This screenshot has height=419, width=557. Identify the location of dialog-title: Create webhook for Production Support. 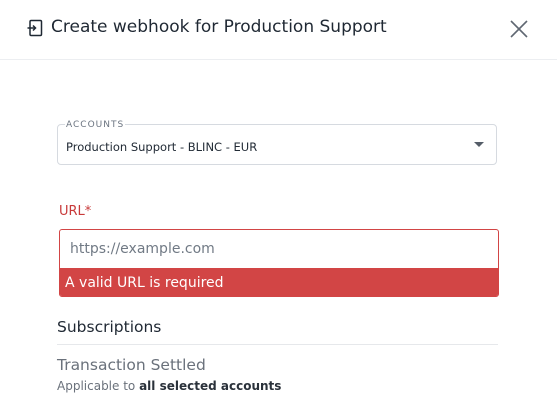
(219, 27).